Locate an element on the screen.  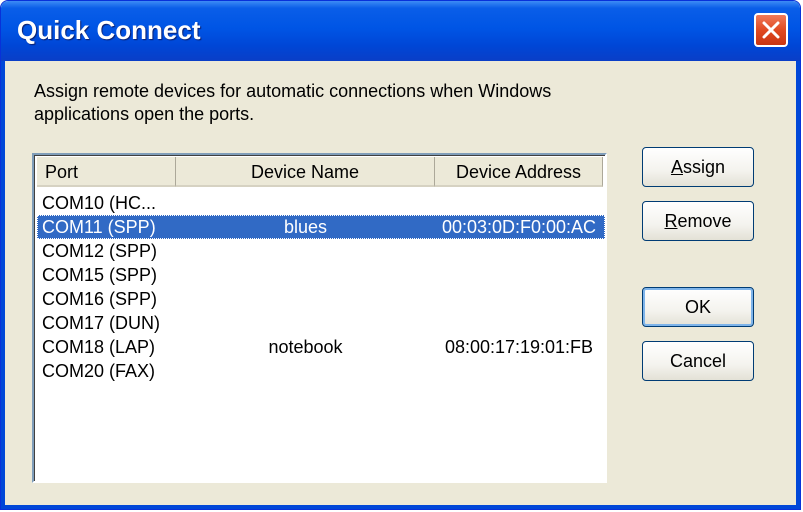
column-header-device-address: Device Address is located at coordinates (519, 172).